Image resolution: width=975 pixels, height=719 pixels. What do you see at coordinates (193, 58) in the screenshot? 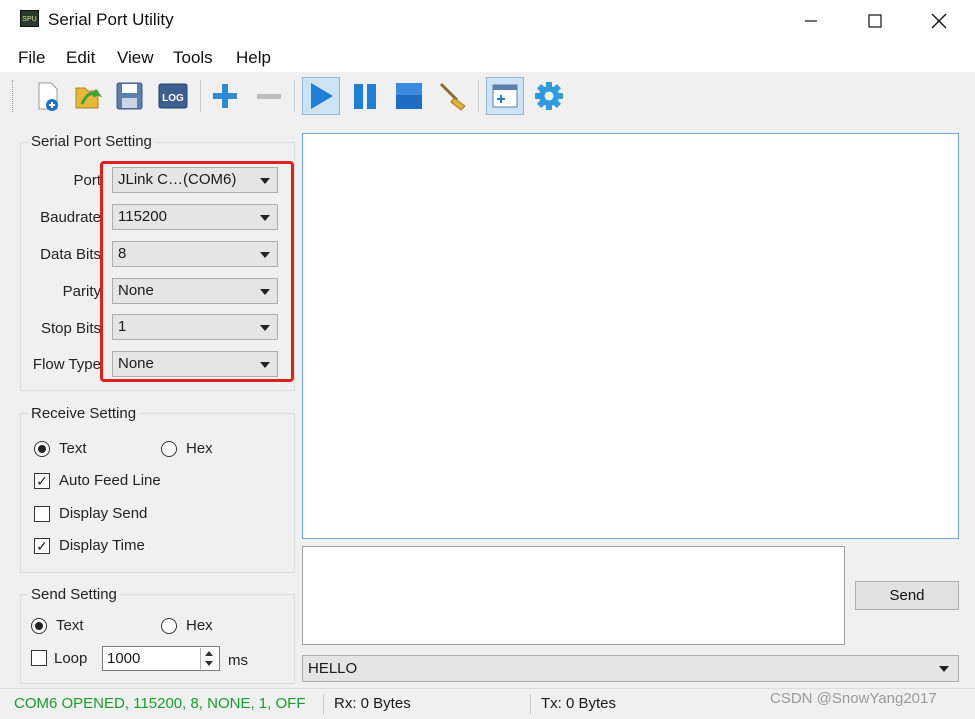
I see `menu-tools: Tools` at bounding box center [193, 58].